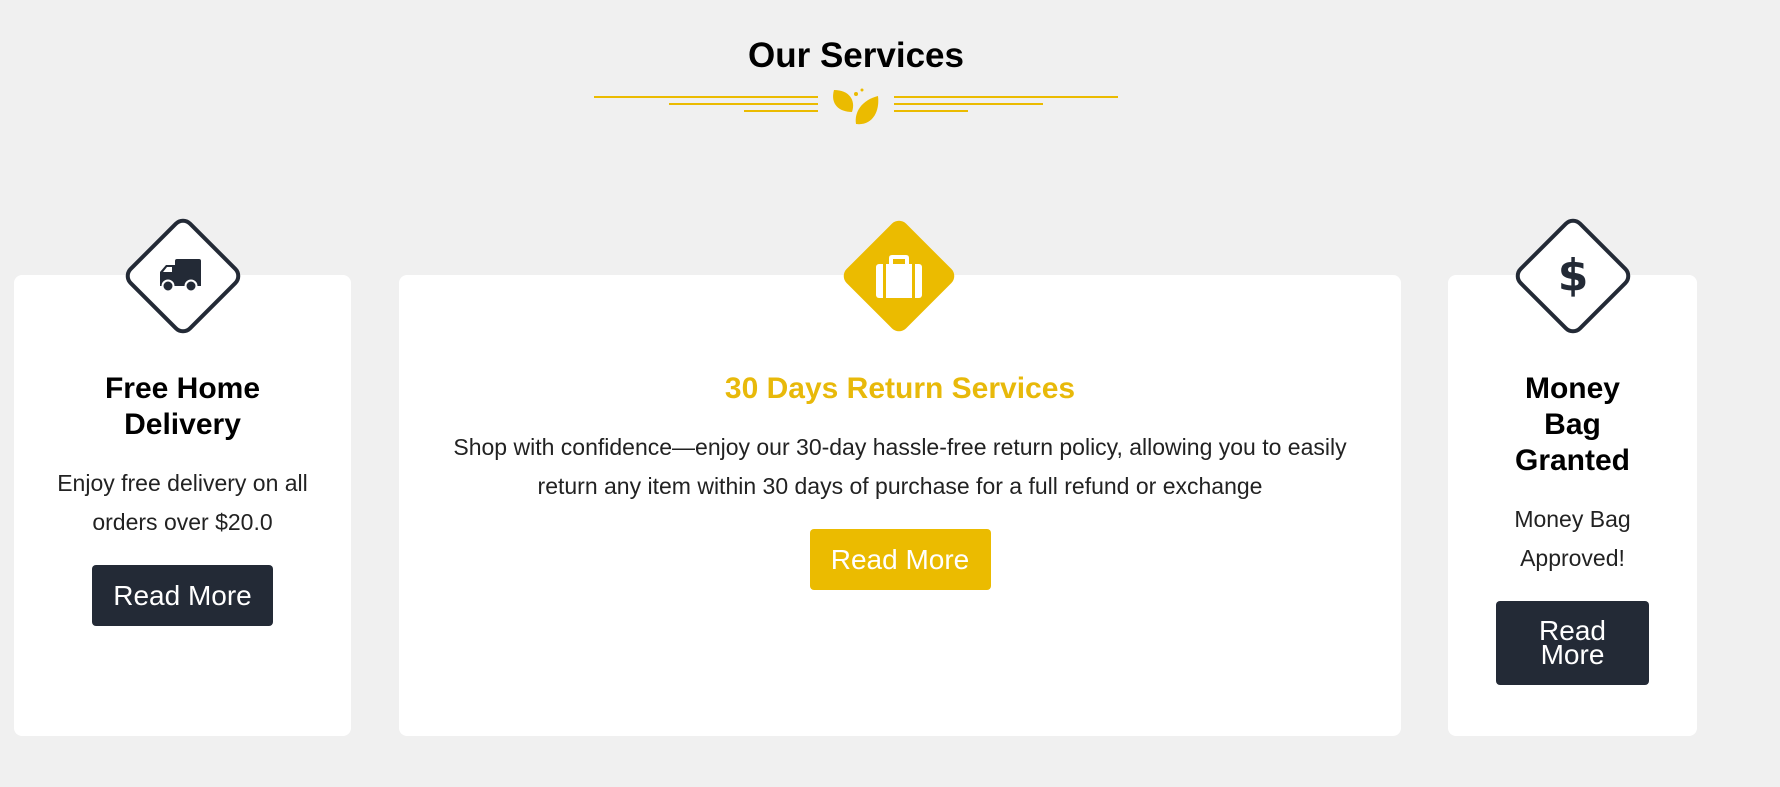  Describe the element at coordinates (1572, 538) in the screenshot. I see `card-description: Money Bag Approved!` at that location.